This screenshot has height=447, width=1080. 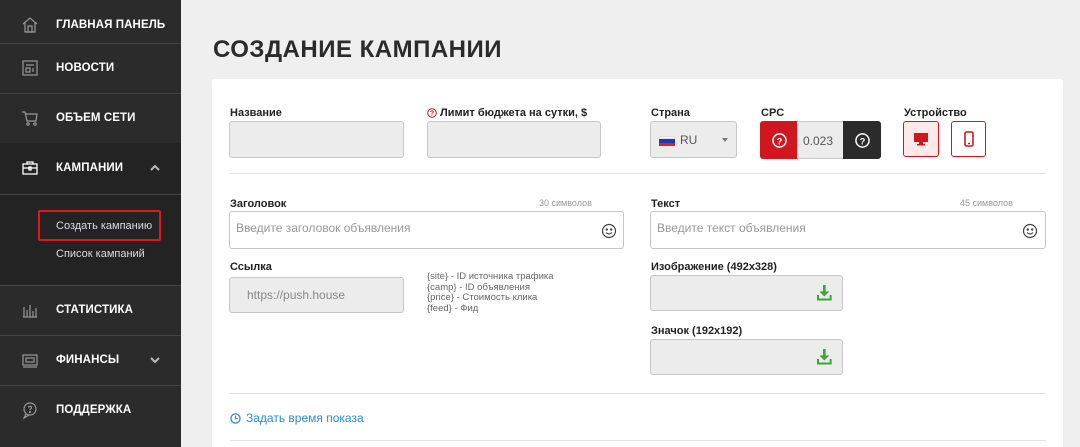 I want to click on budget-label-wrap: ? Лимит бюджета на сутки, $, so click(x=507, y=113).